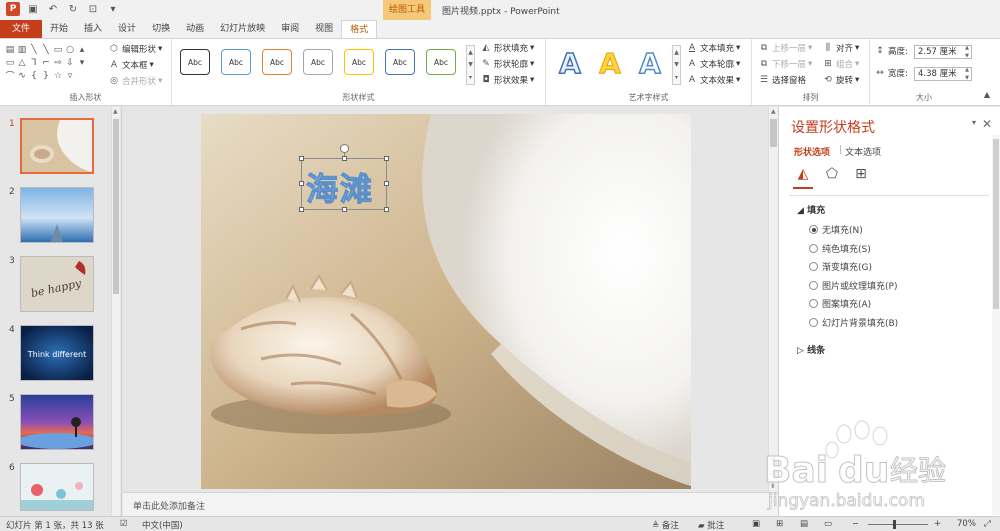  What do you see at coordinates (898, 524) in the screenshot?
I see `zoom-slider` at bounding box center [898, 524].